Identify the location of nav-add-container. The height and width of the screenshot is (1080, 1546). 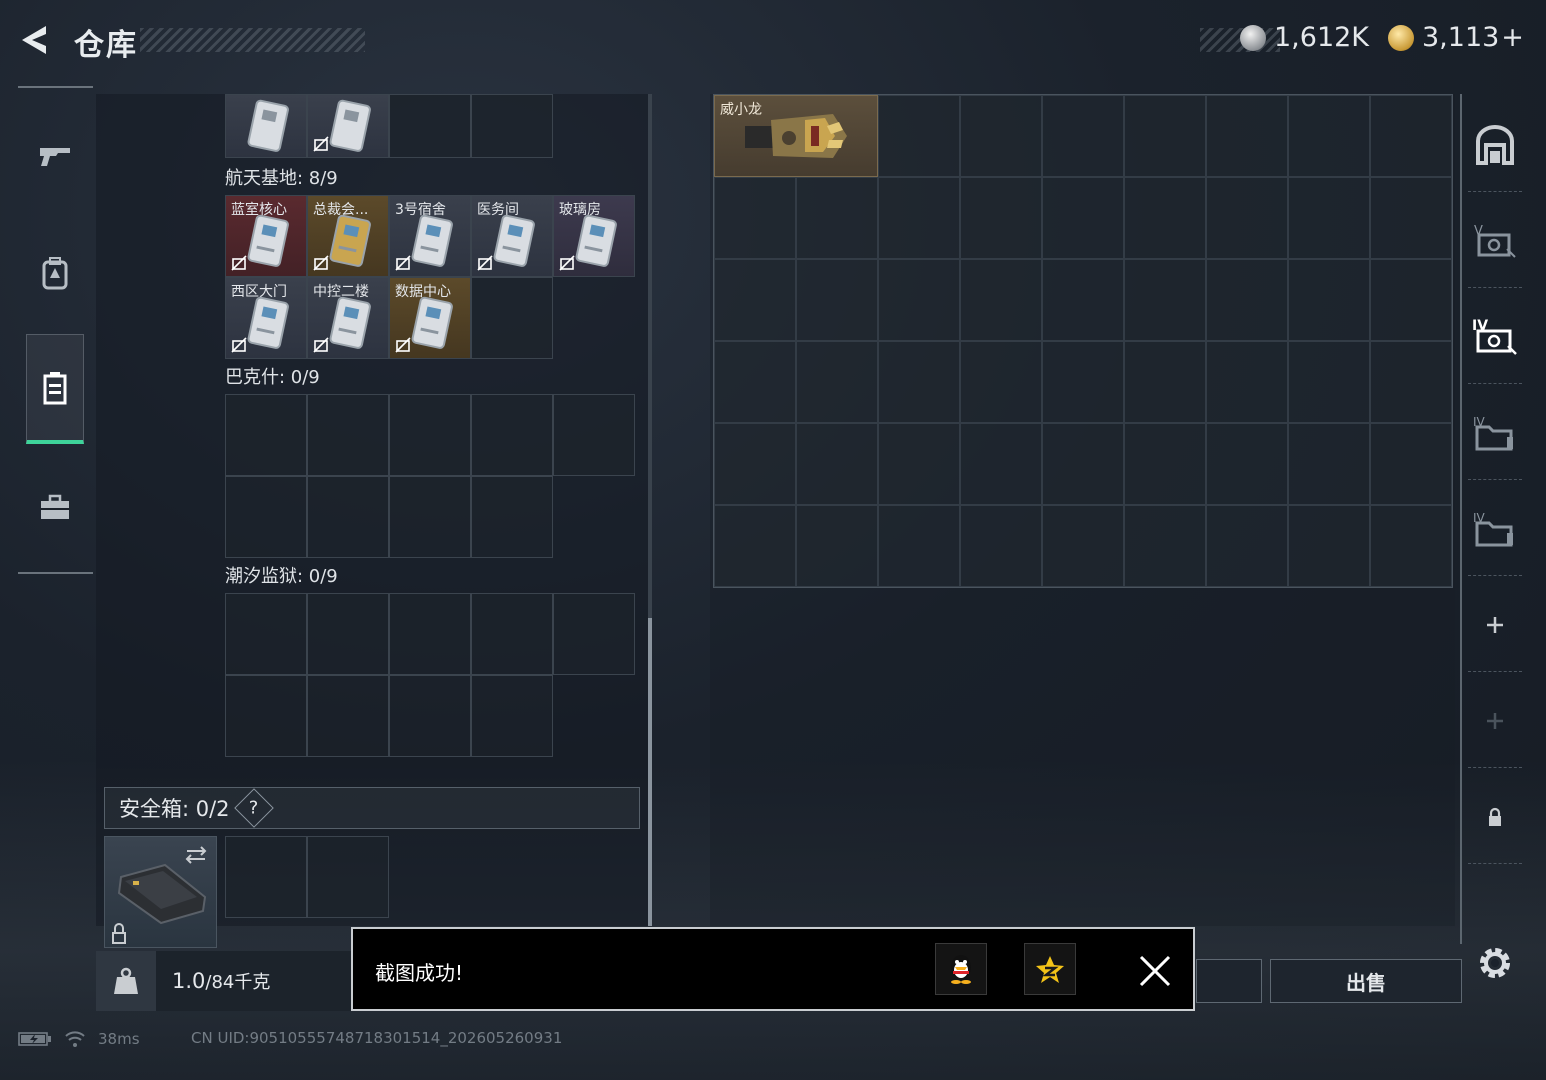
(1495, 625).